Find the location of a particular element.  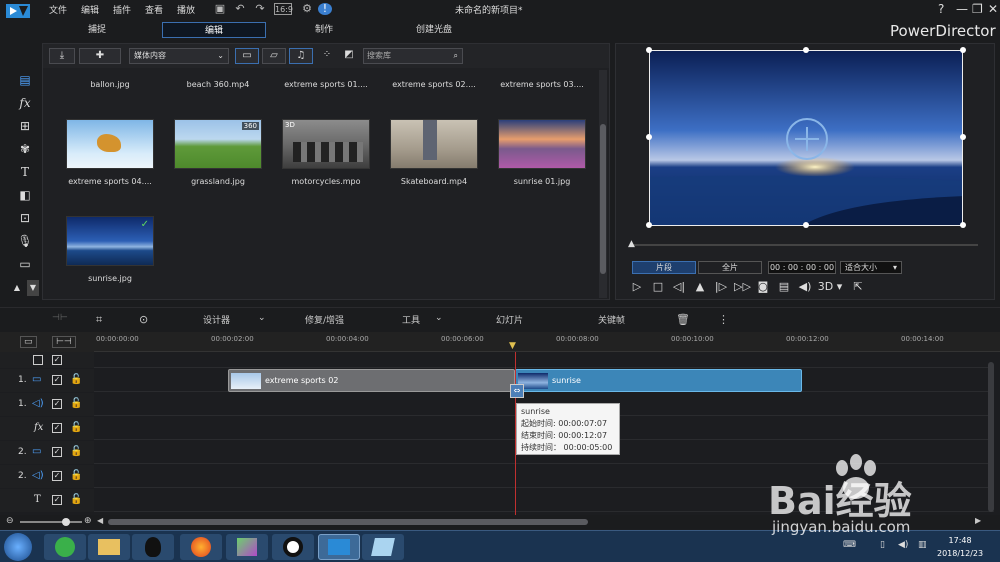

storyboard-view-icon: ▭ is located at coordinates (28, 342).